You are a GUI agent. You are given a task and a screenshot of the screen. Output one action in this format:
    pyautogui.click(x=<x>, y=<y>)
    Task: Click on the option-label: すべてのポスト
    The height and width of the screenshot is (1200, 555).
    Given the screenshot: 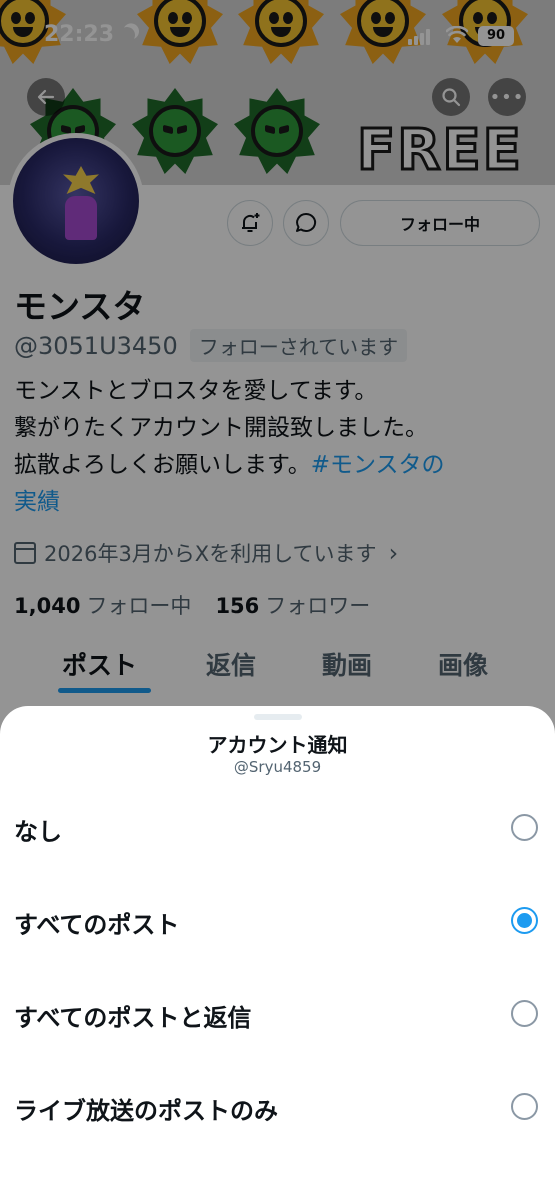 What is the action you would take?
    pyautogui.click(x=97, y=925)
    